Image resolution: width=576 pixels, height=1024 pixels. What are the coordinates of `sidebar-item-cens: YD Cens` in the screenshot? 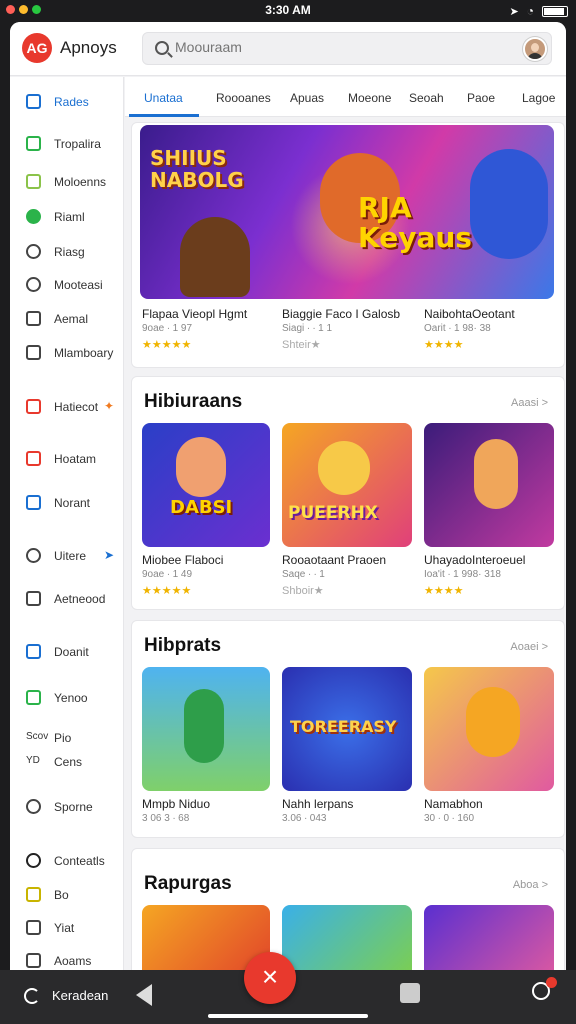 It's located at (67, 762).